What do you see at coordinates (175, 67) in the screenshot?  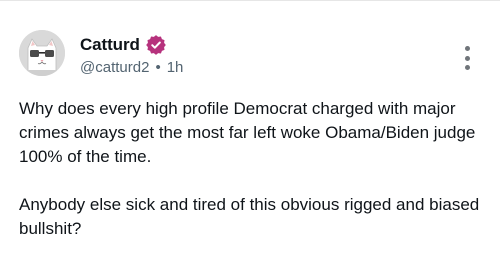 I see `post-timestamp: 1h` at bounding box center [175, 67].